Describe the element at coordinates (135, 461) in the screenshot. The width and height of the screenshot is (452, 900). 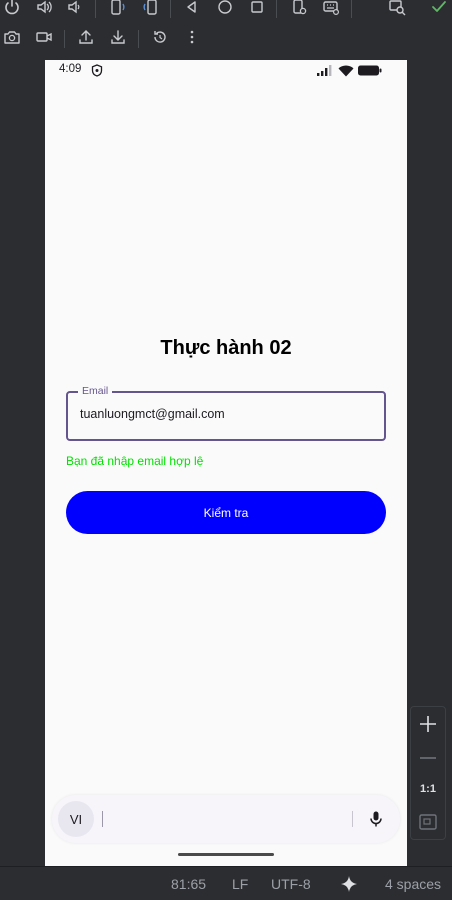
I see `validation-message: Bạn đã nhập email hợp lệ` at that location.